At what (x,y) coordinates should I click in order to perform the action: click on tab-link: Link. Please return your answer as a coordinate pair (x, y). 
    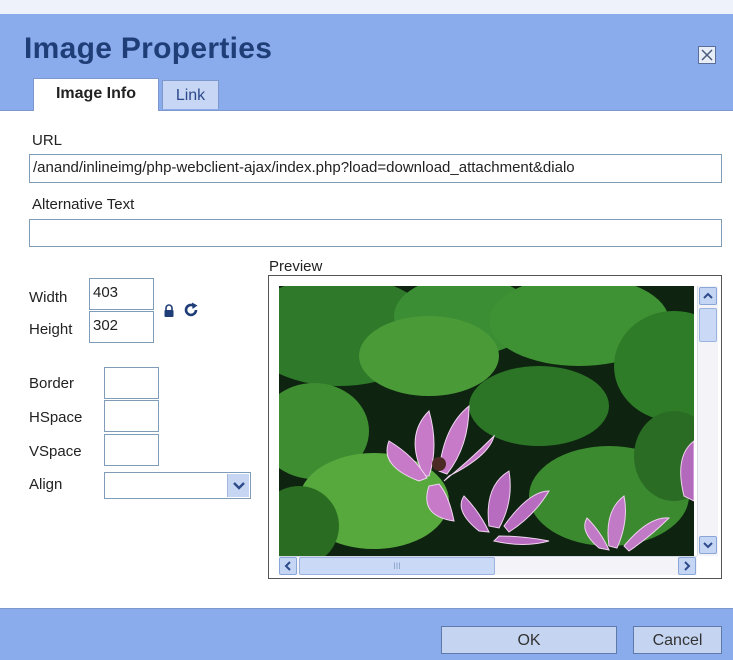
    Looking at the image, I should click on (190, 94).